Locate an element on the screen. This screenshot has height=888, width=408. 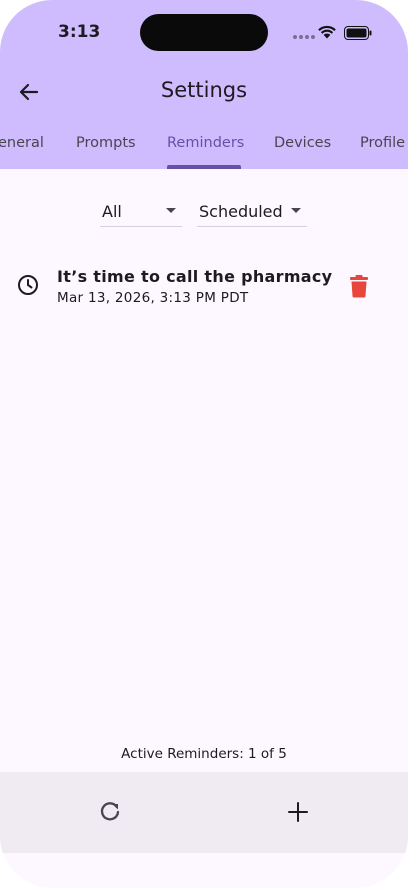
tab-profile: Profile is located at coordinates (382, 143).